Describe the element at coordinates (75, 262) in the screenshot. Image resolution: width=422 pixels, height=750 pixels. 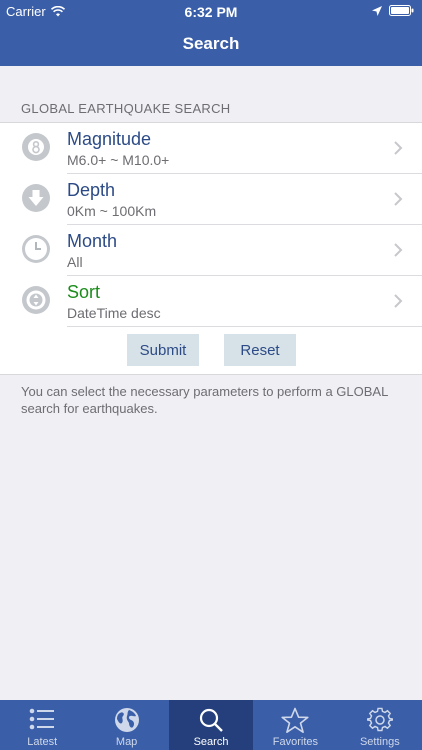
I see `month-value: All` at that location.